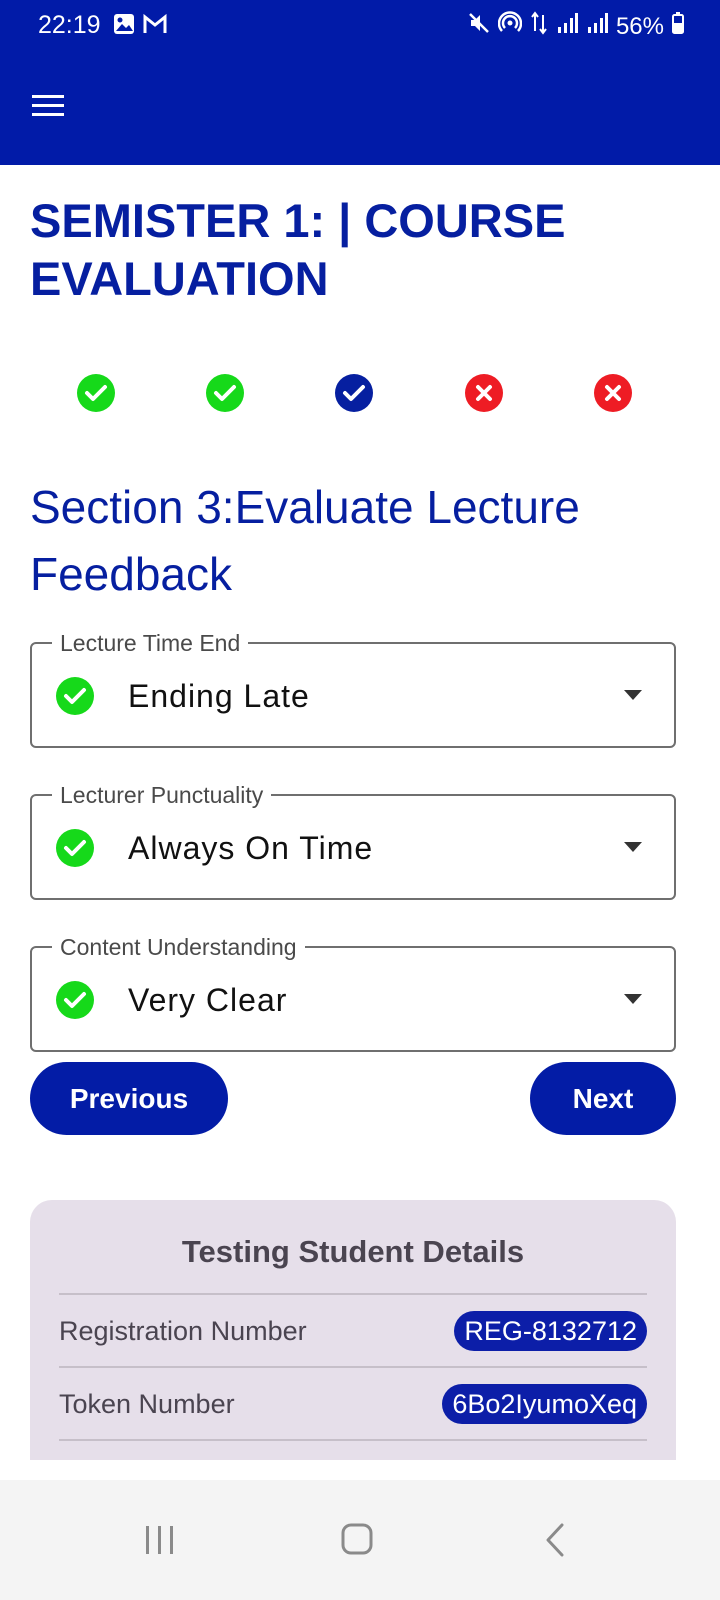  What do you see at coordinates (639, 26) in the screenshot?
I see `battery-percent: 56%` at bounding box center [639, 26].